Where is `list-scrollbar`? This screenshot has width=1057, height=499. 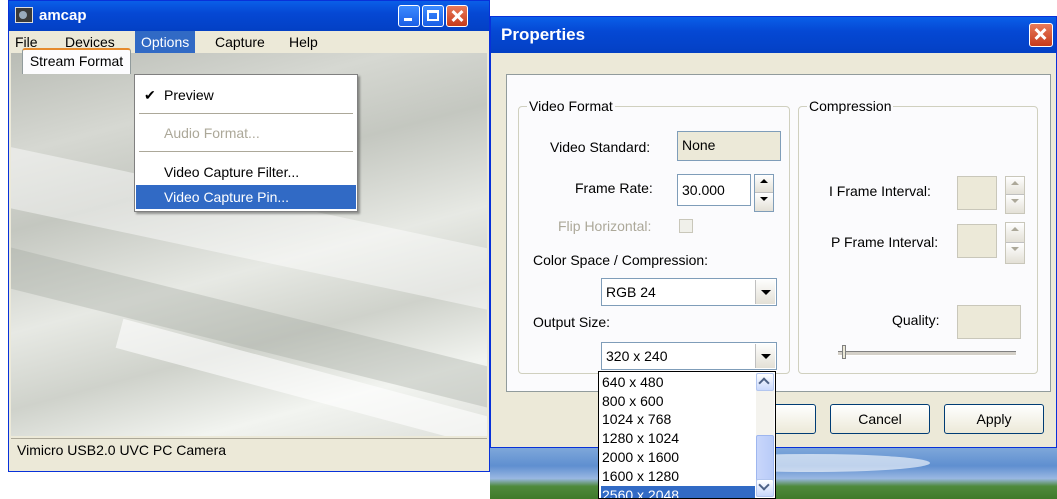 list-scrollbar is located at coordinates (765, 435).